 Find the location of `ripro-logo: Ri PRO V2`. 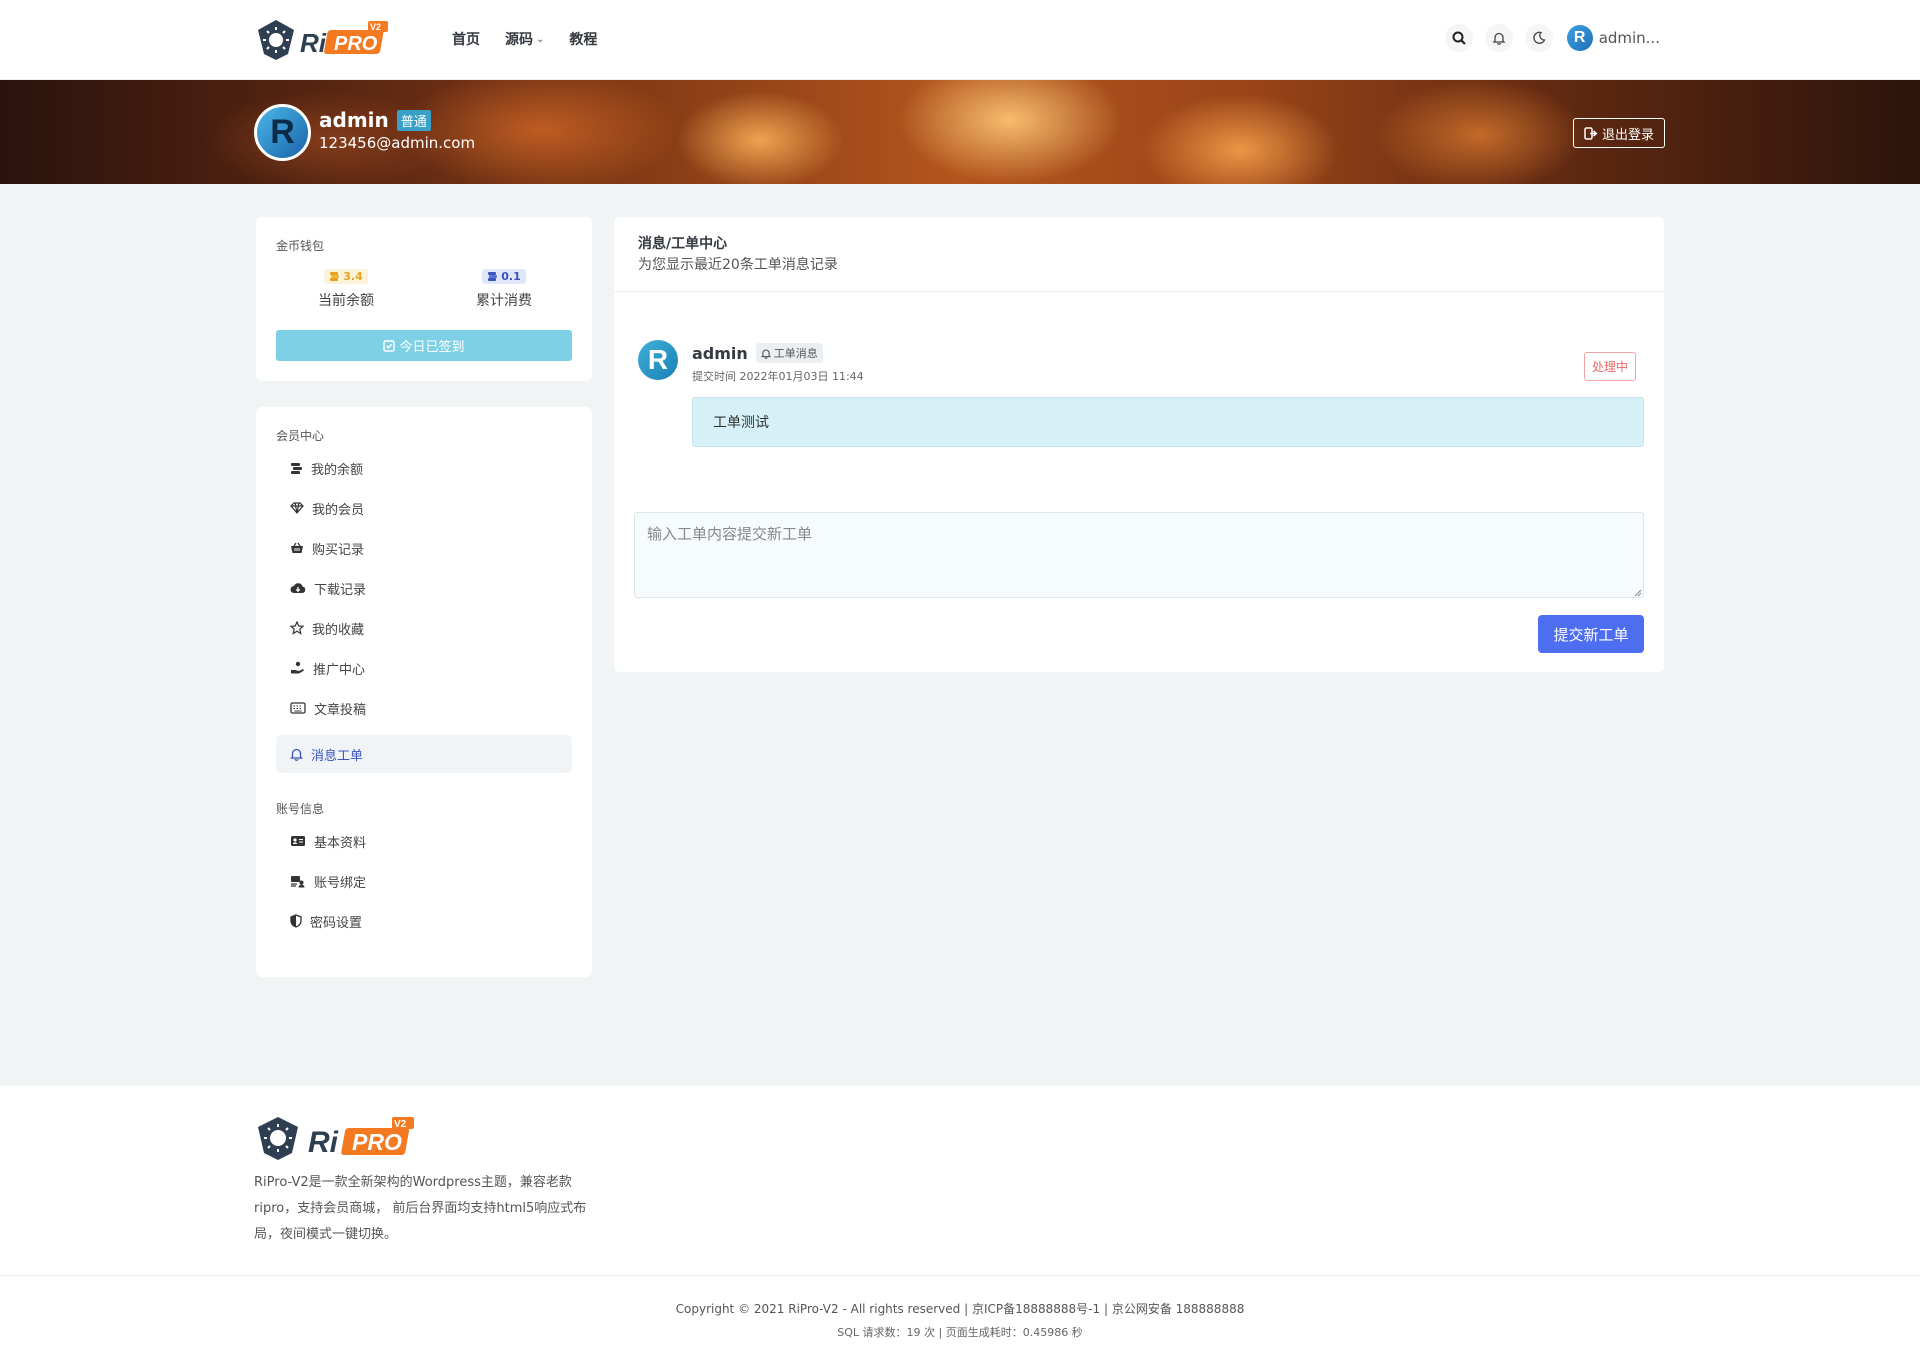

ripro-logo: Ri PRO V2 is located at coordinates (322, 40).